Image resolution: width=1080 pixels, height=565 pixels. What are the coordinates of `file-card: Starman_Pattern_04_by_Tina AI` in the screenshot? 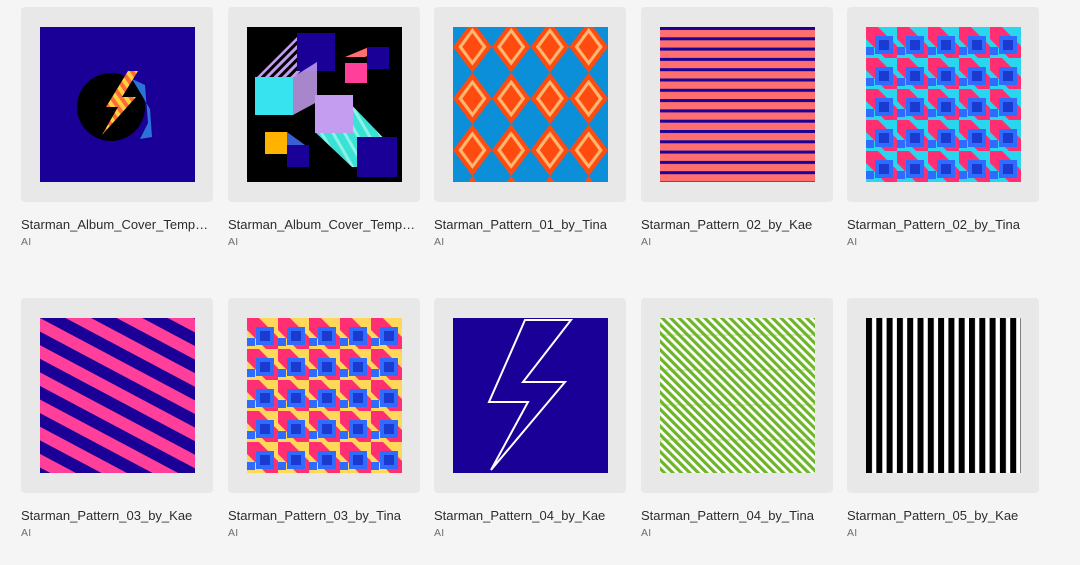 It's located at (737, 418).